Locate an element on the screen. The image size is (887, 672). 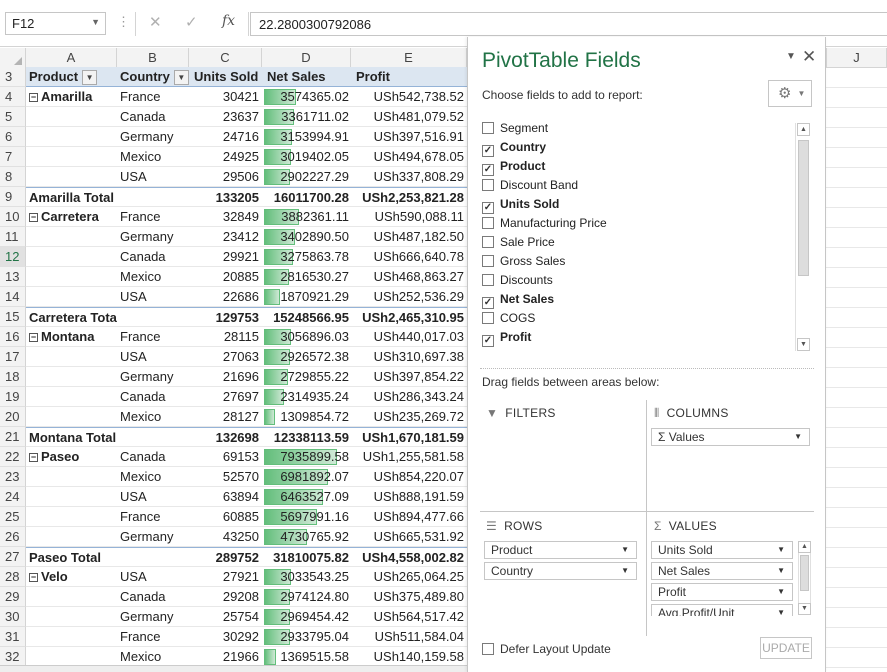
cell-product: − Carretera is located at coordinates (71, 217).